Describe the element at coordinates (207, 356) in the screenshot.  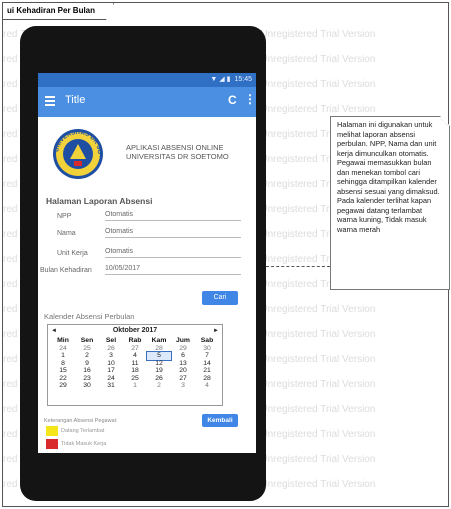
I see `calendar-day: 7` at that location.